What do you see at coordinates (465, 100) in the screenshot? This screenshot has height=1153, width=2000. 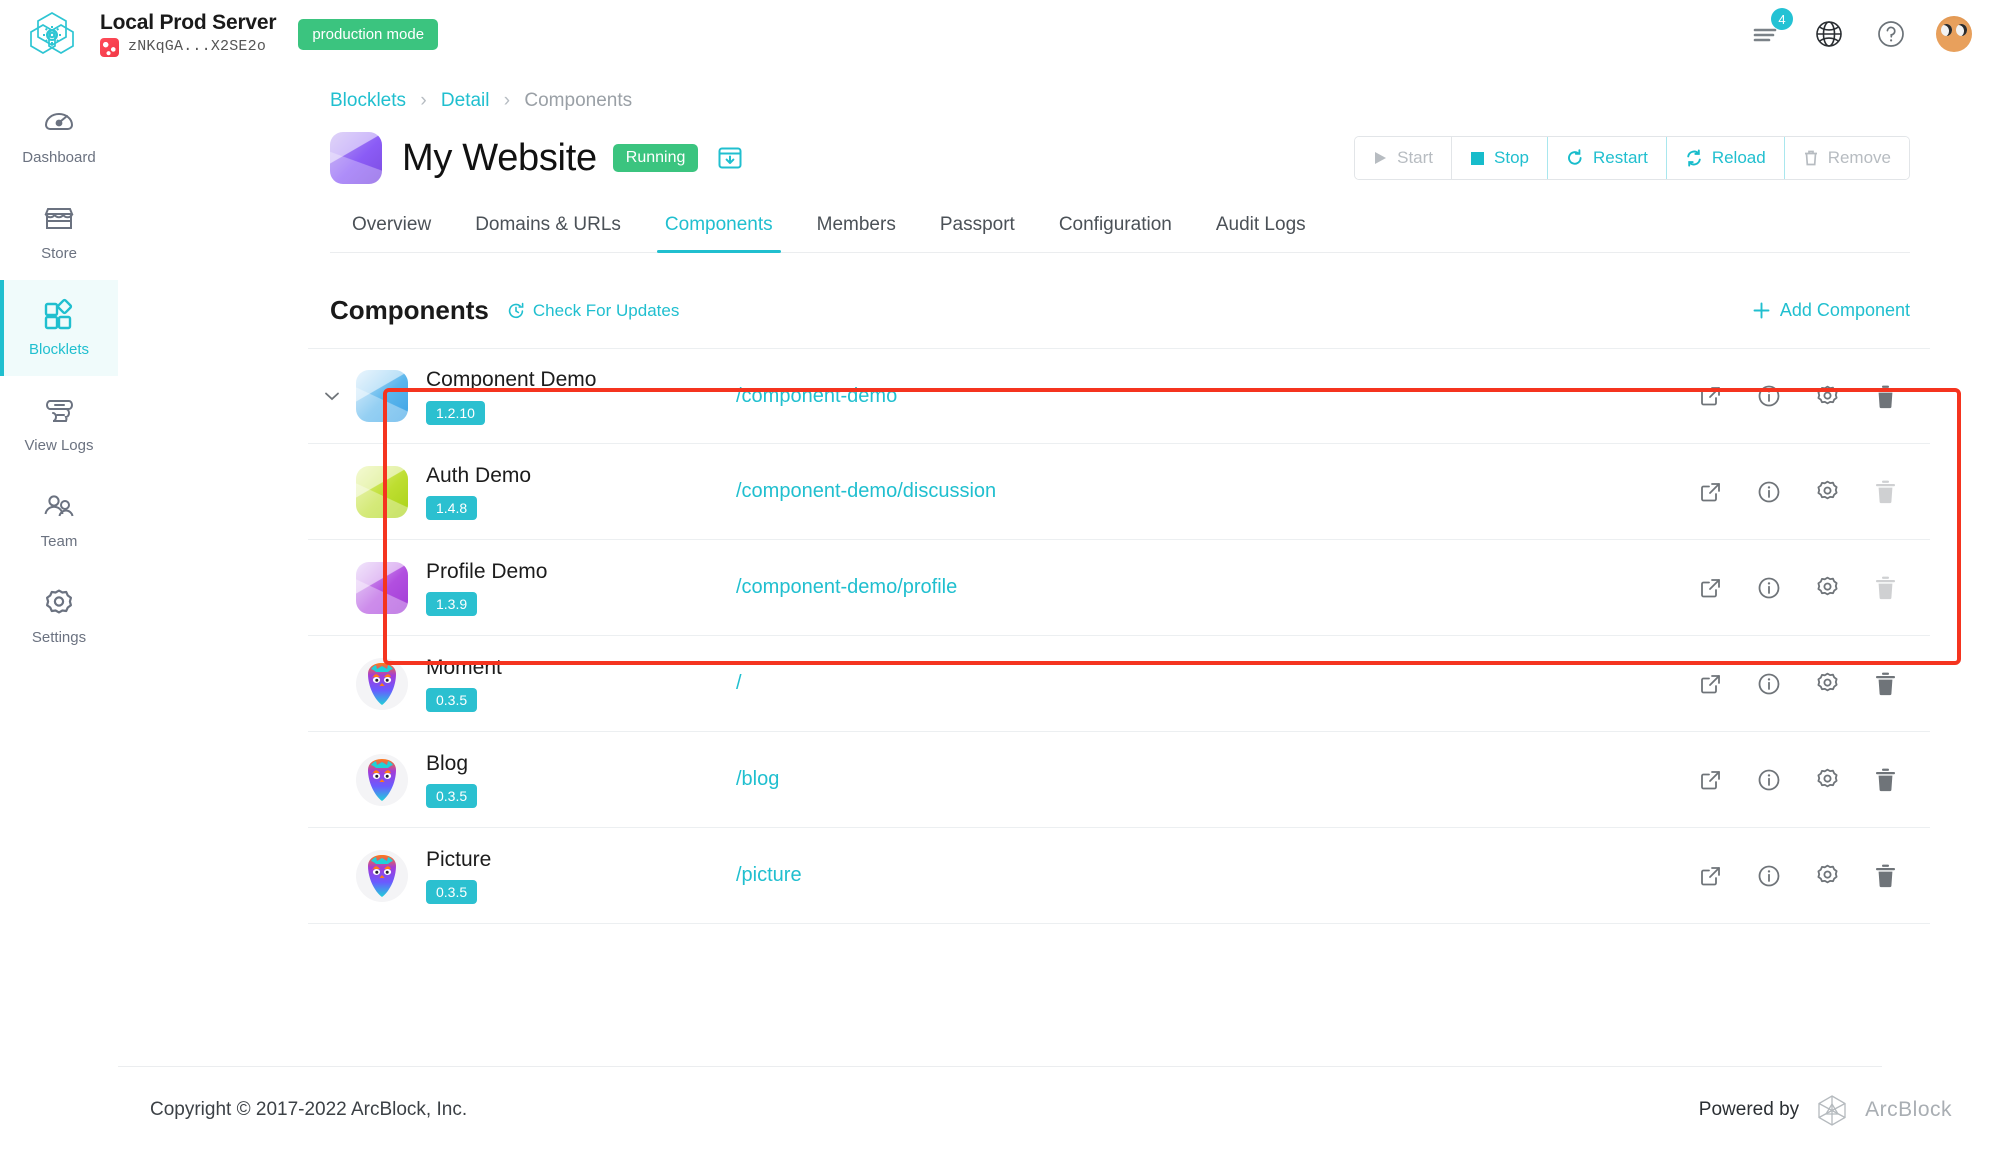 I see `breadcrumb-item-detail: Detail` at bounding box center [465, 100].